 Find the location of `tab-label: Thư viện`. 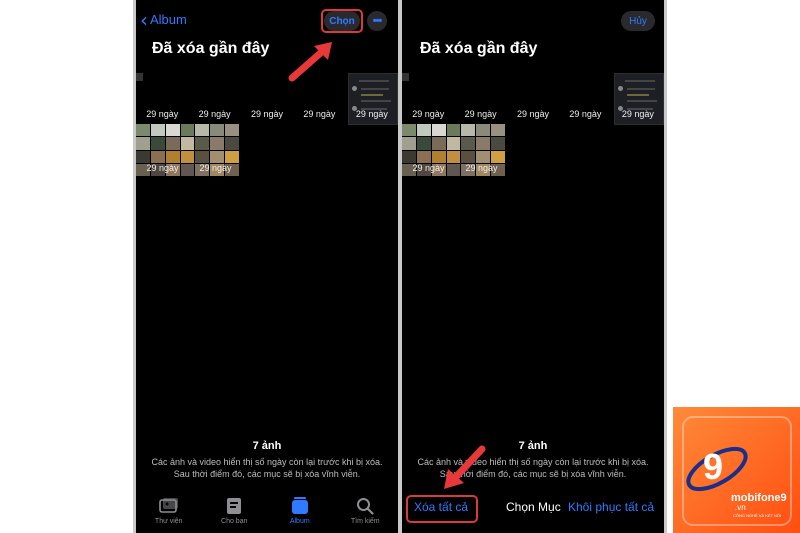

tab-label: Thư viện is located at coordinates (168, 521).